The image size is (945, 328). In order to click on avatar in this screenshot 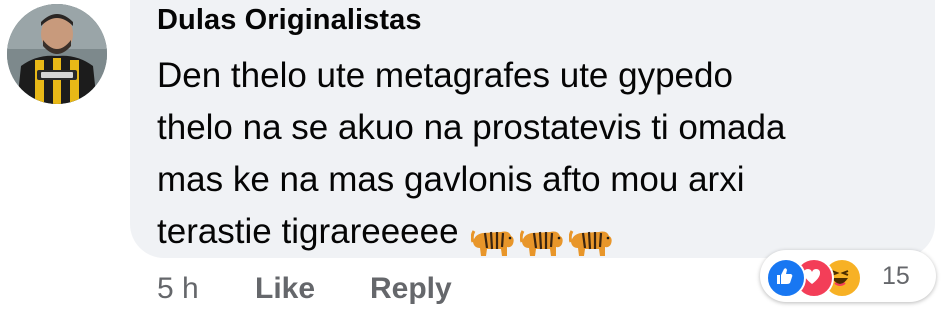, I will do `click(57, 54)`.